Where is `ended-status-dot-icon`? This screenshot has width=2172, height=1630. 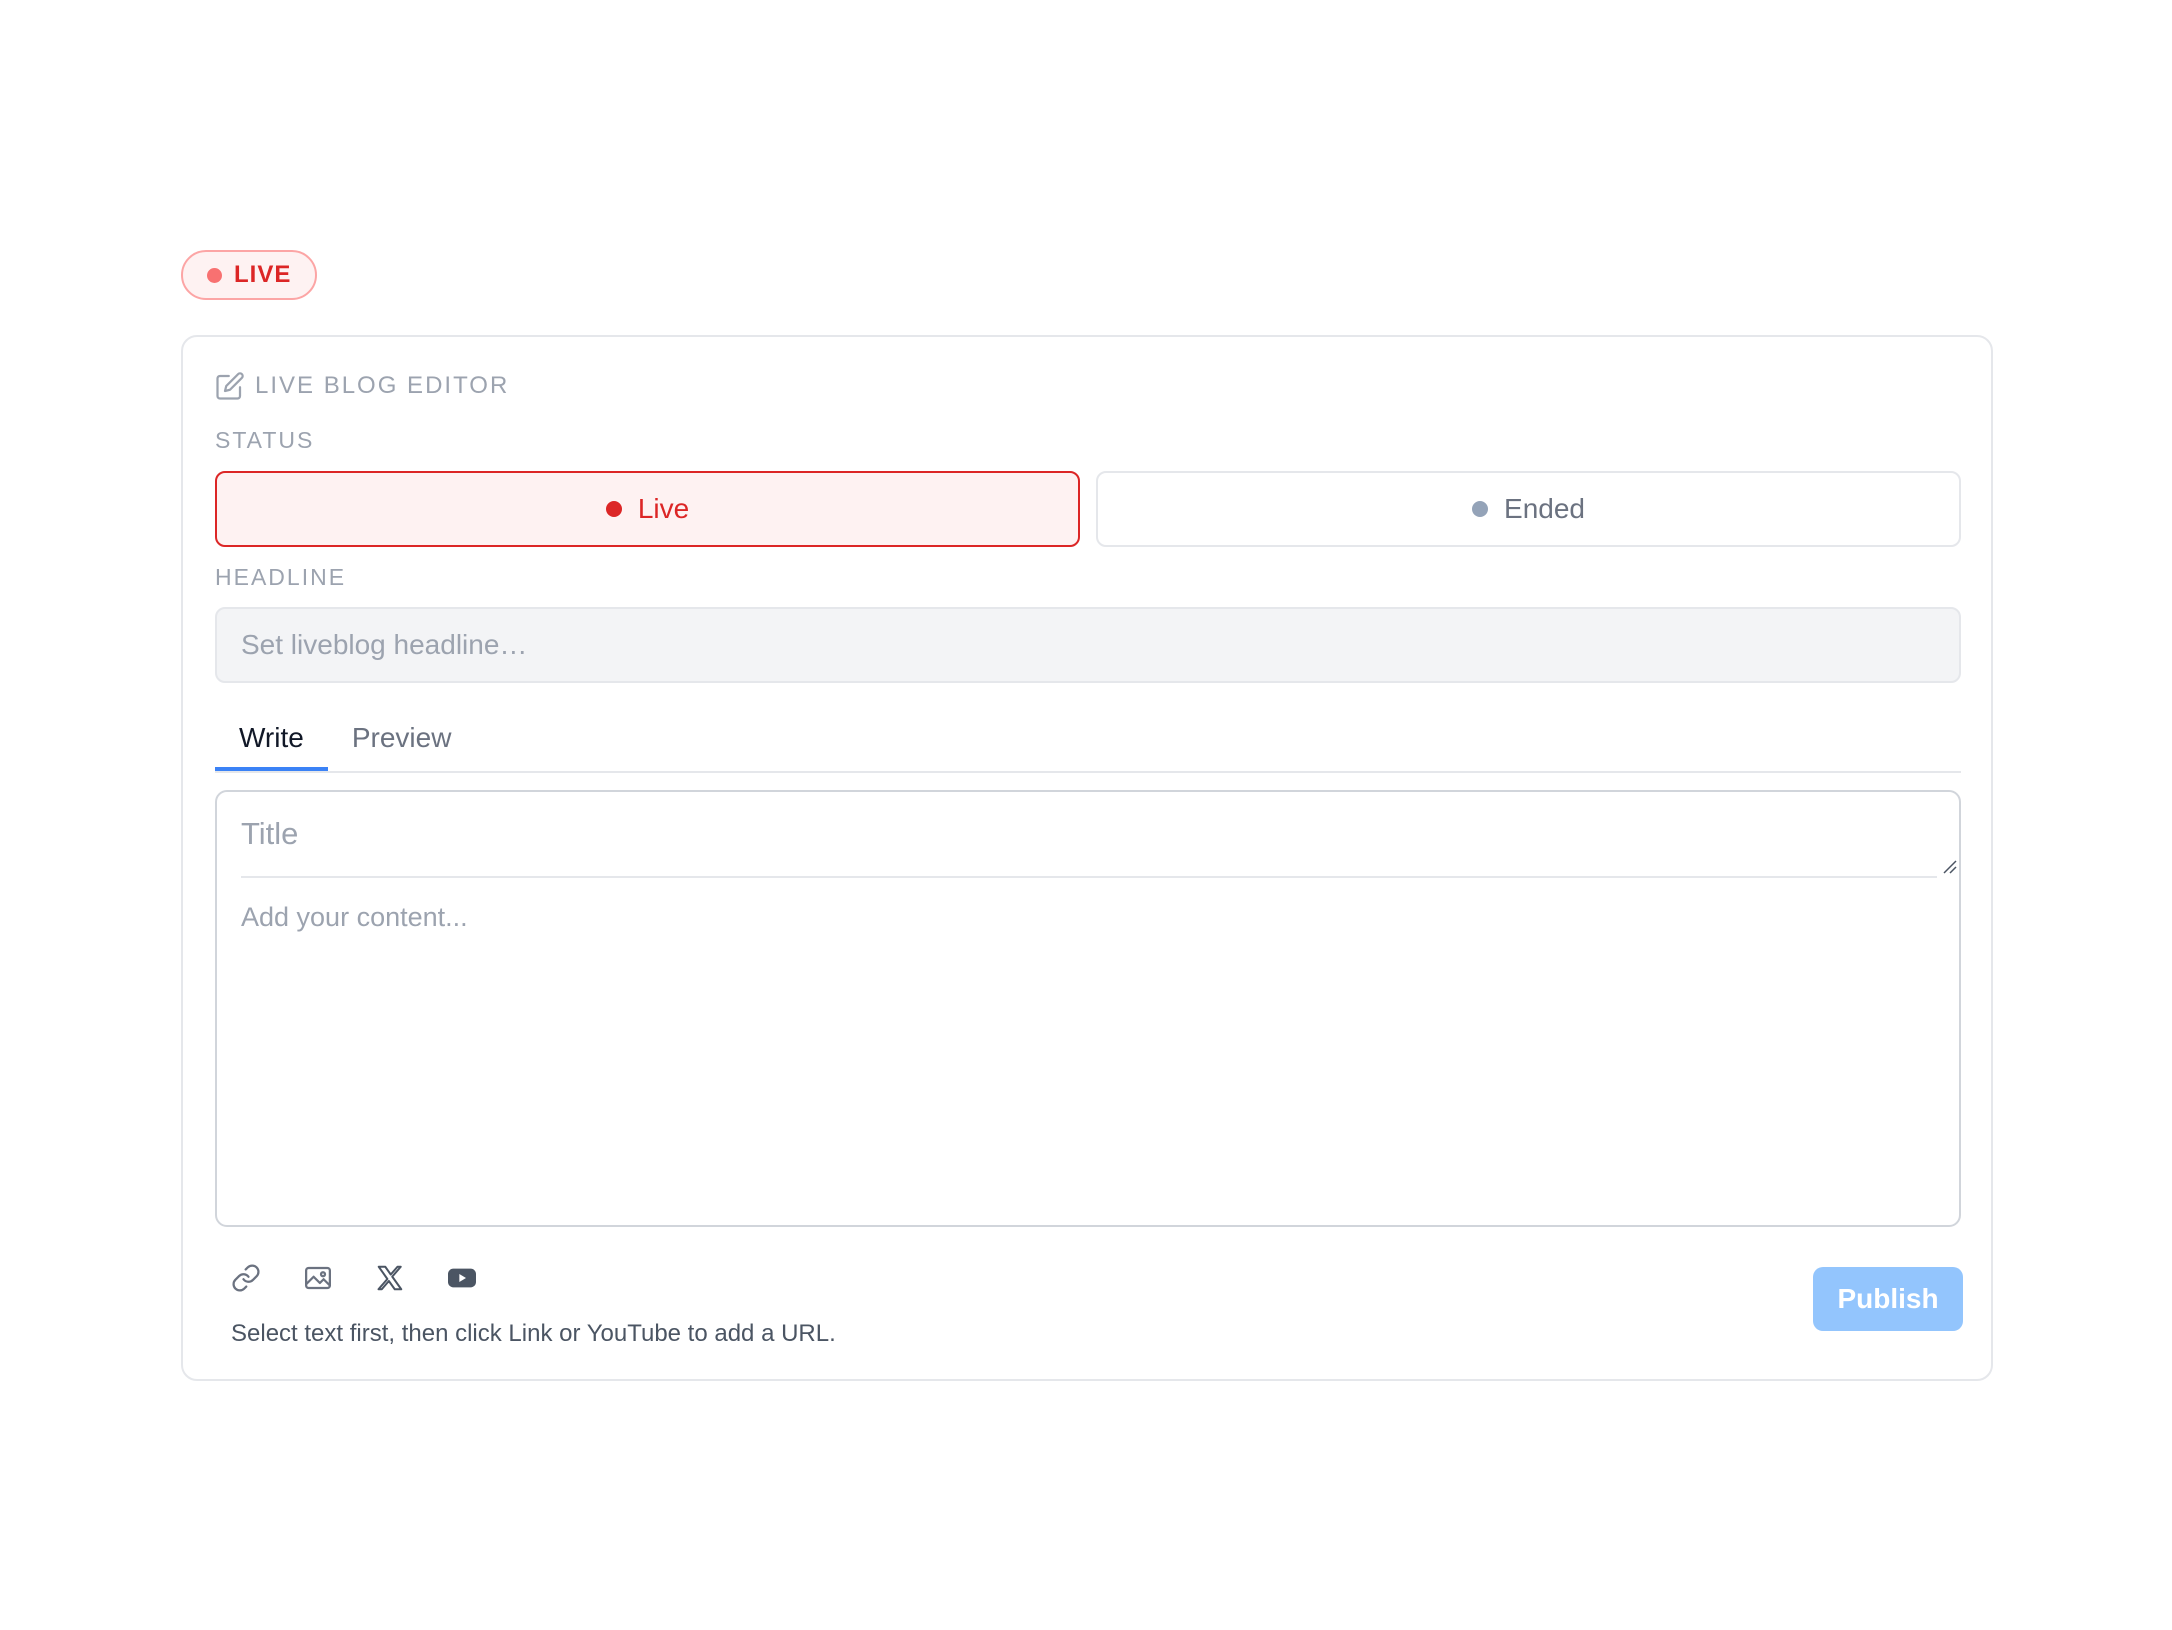
ended-status-dot-icon is located at coordinates (1480, 509).